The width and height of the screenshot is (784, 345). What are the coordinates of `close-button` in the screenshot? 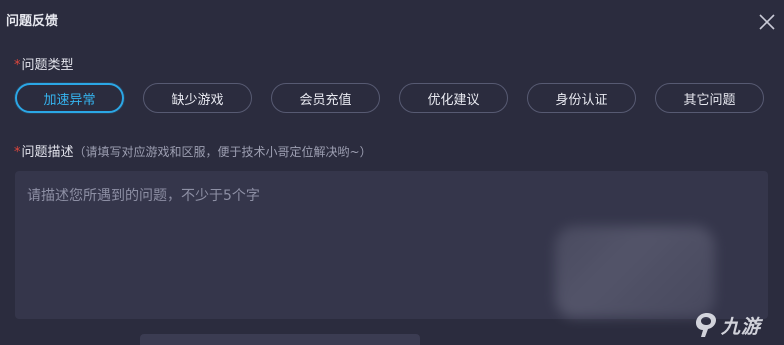 It's located at (767, 22).